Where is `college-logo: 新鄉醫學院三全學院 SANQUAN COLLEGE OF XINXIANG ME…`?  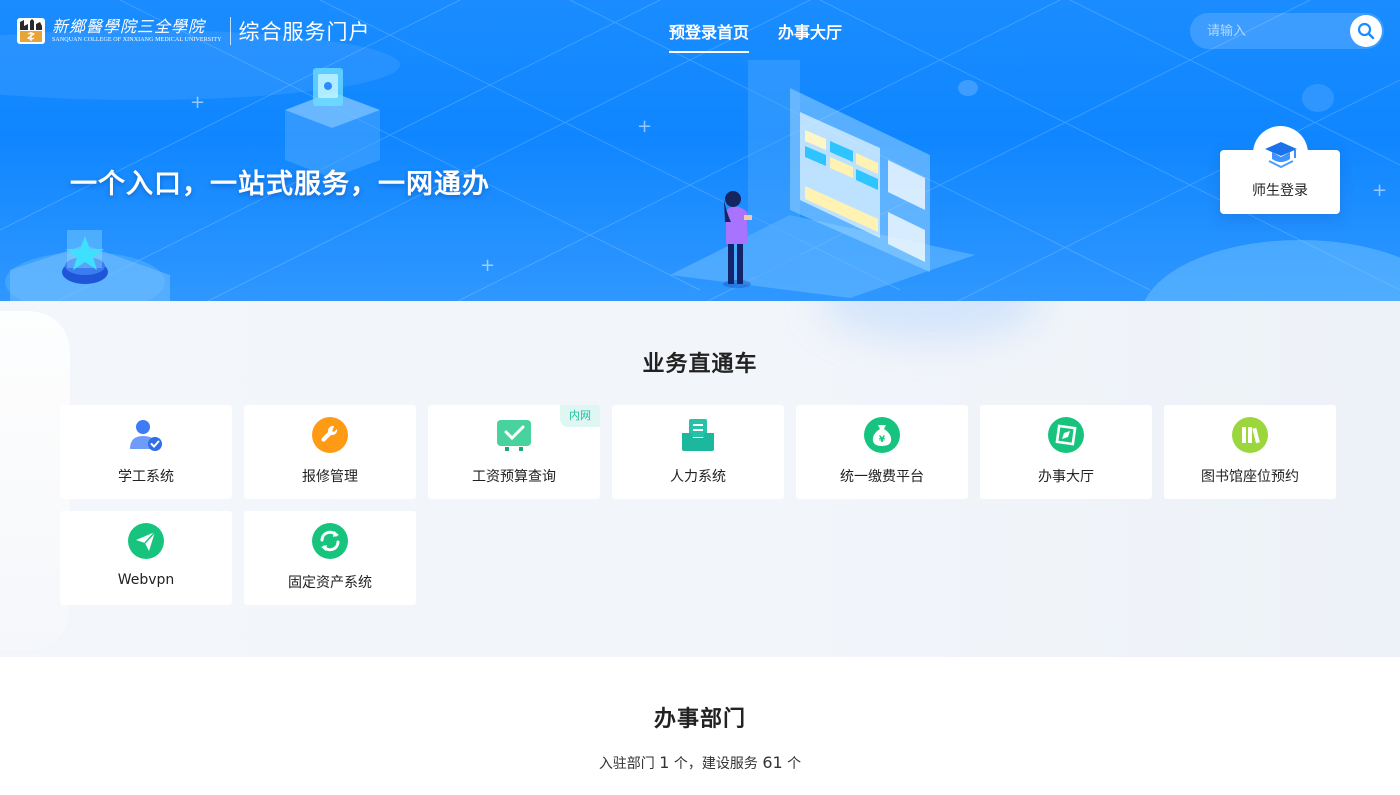 college-logo: 新鄉醫學院三全學院 SANQUAN COLLEGE OF XINXIANG ME… is located at coordinates (193, 31).